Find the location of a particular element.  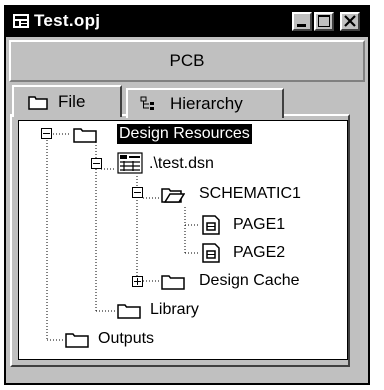

close-icon is located at coordinates (350, 21).